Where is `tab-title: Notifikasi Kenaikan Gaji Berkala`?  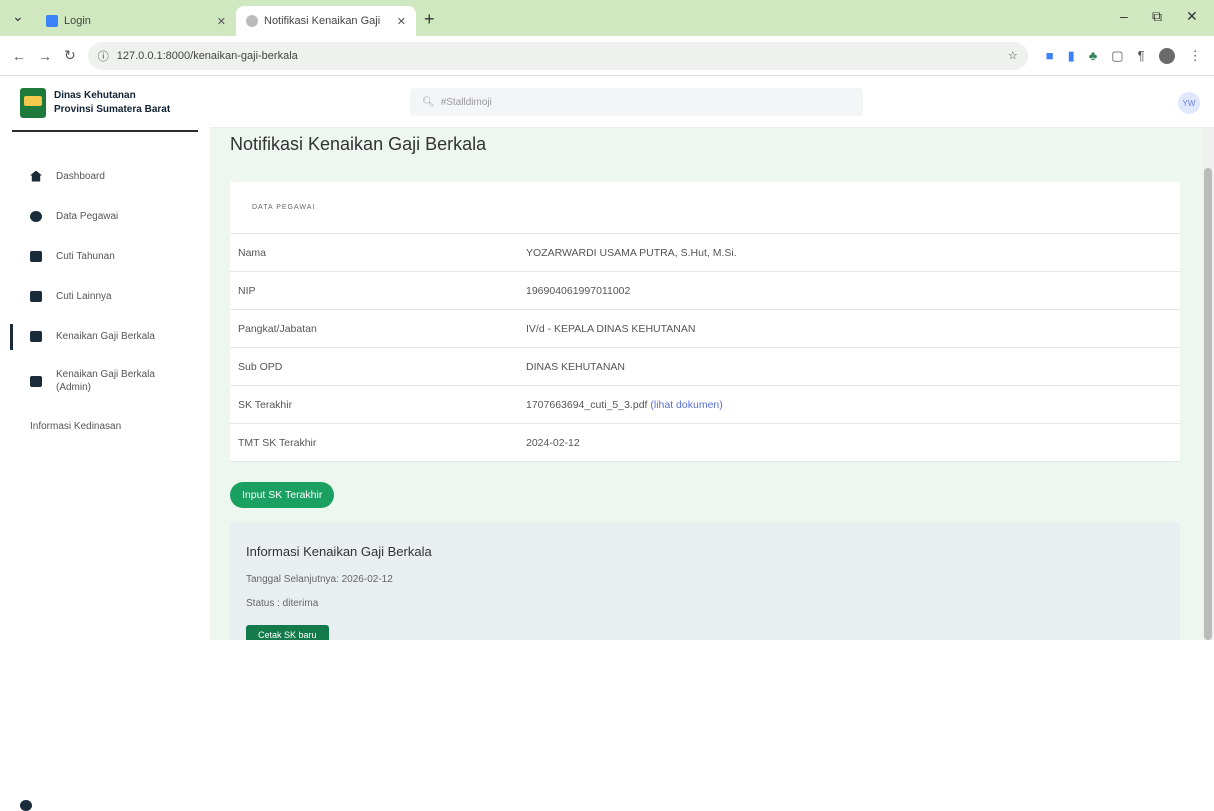
tab-title: Notifikasi Kenaikan Gaji Berkala is located at coordinates (324, 21).